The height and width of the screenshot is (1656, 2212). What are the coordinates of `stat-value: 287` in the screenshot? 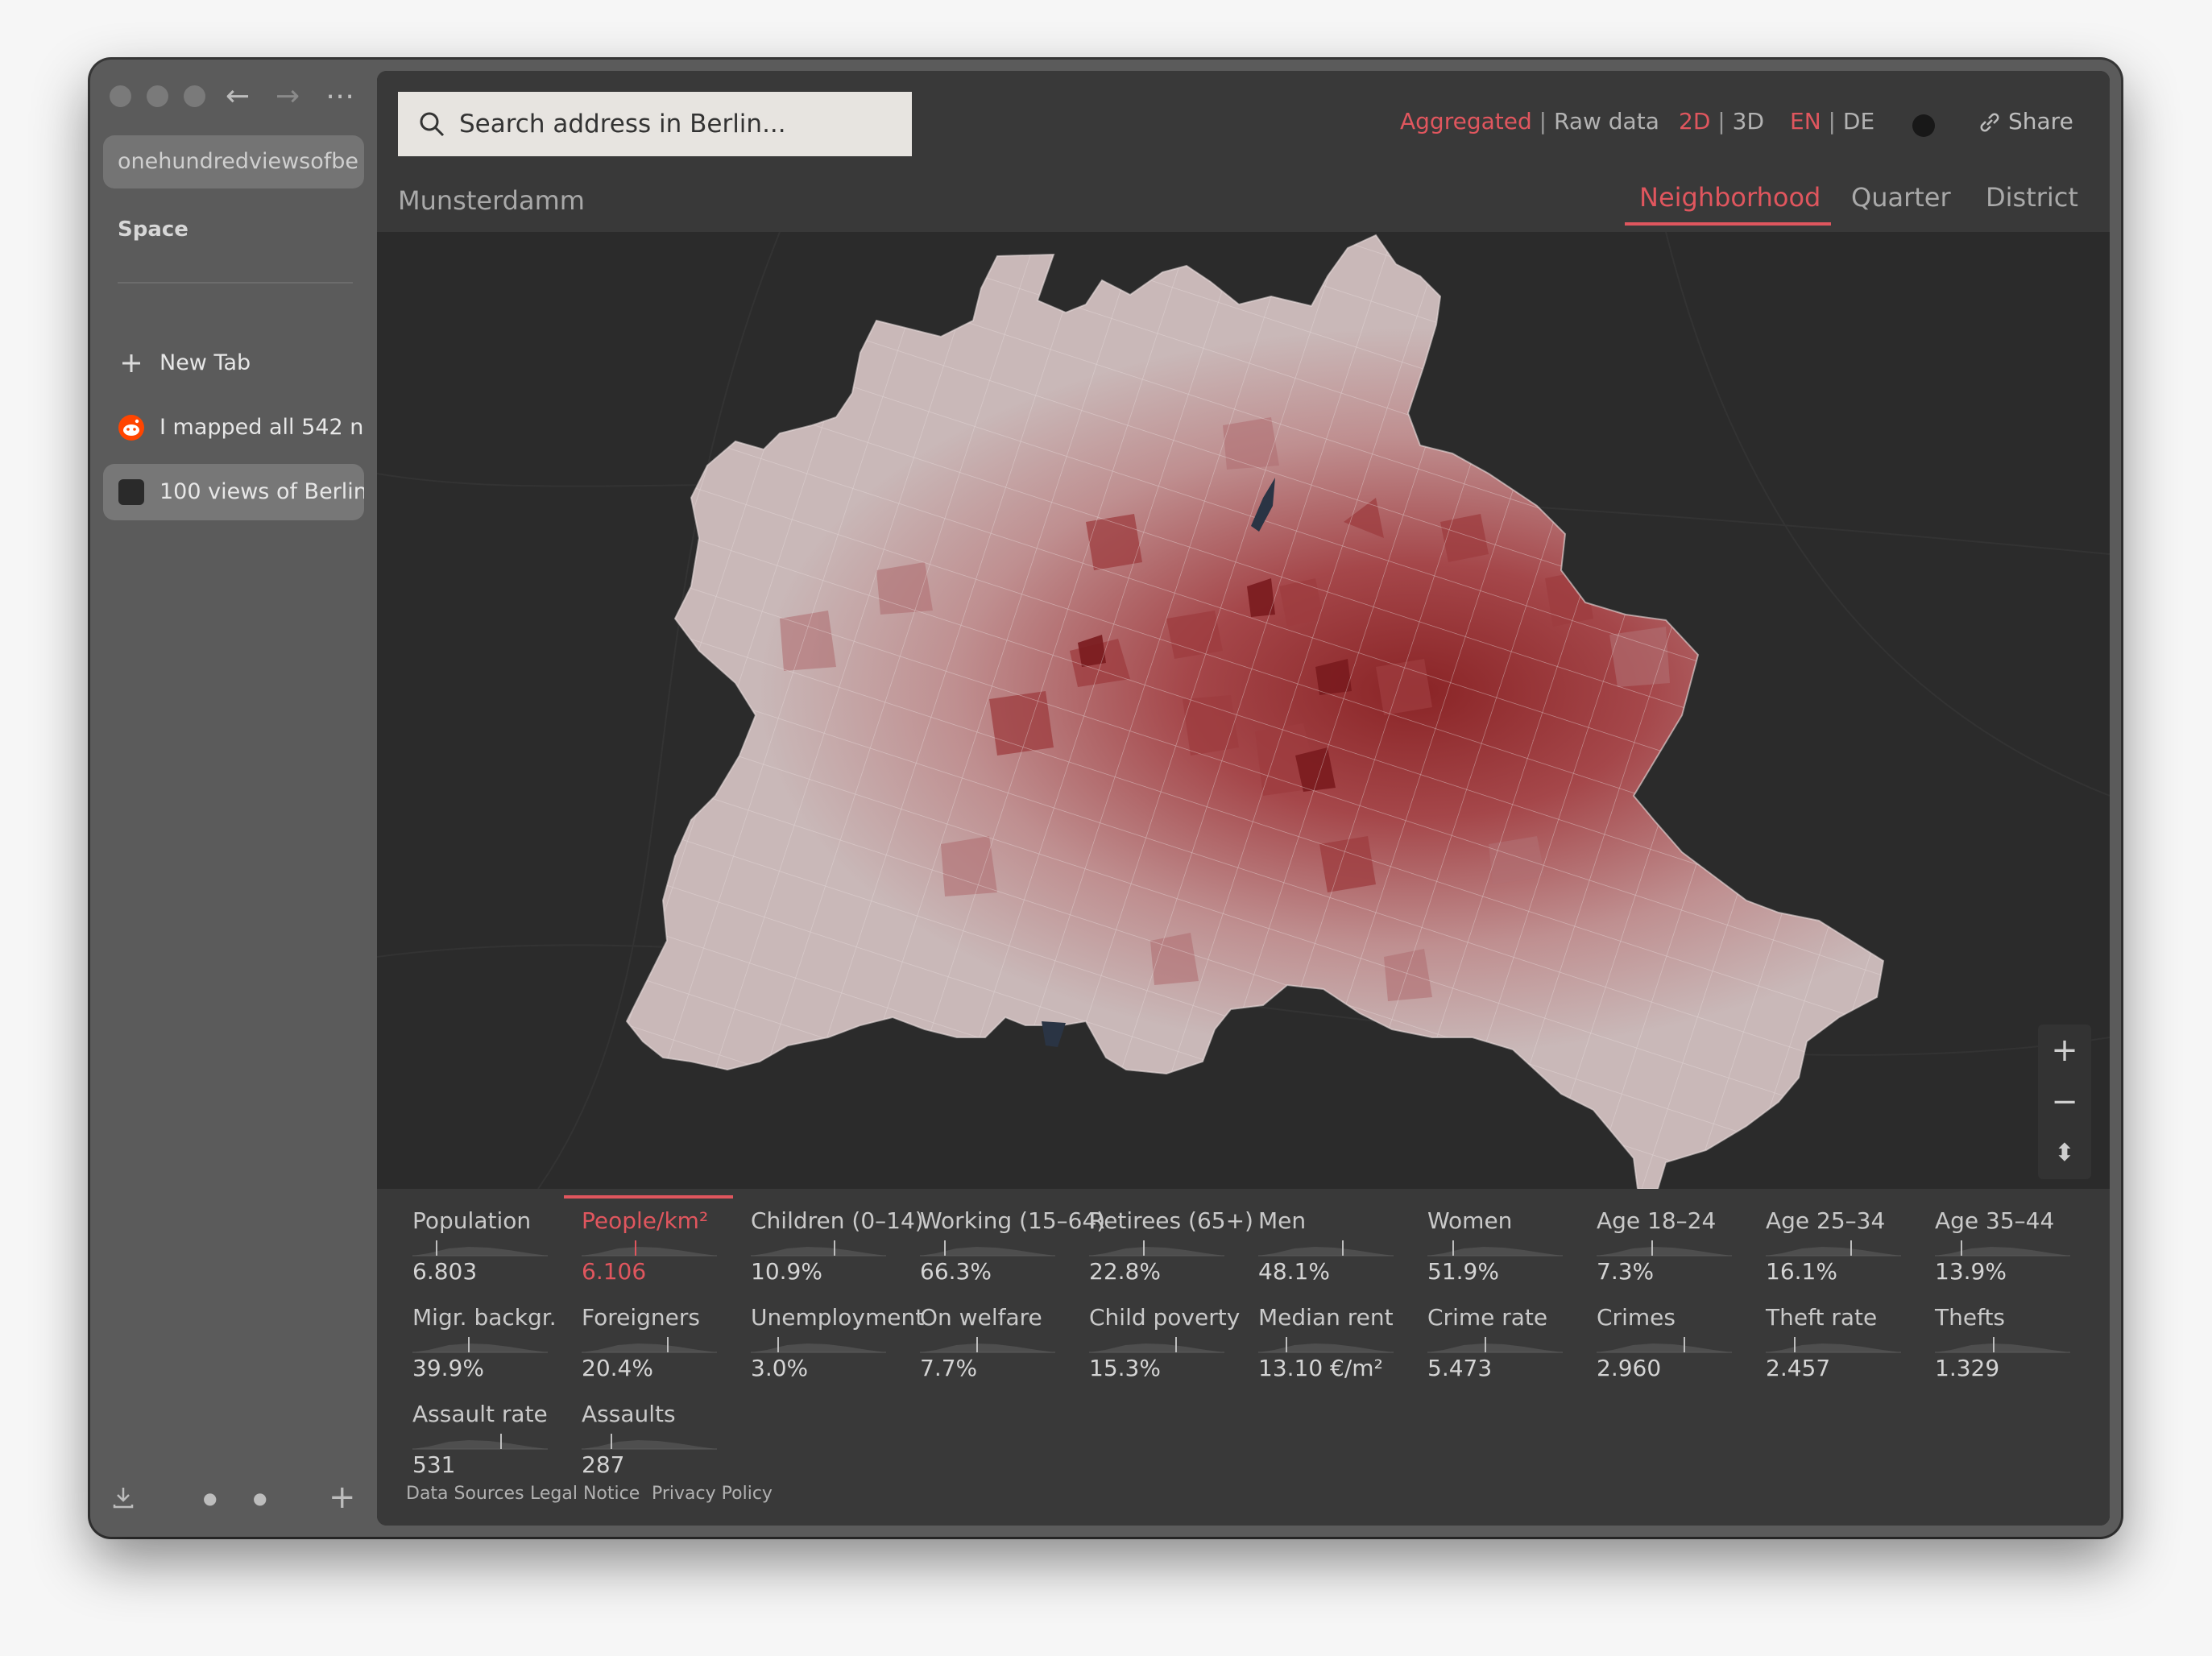 It's located at (603, 1464).